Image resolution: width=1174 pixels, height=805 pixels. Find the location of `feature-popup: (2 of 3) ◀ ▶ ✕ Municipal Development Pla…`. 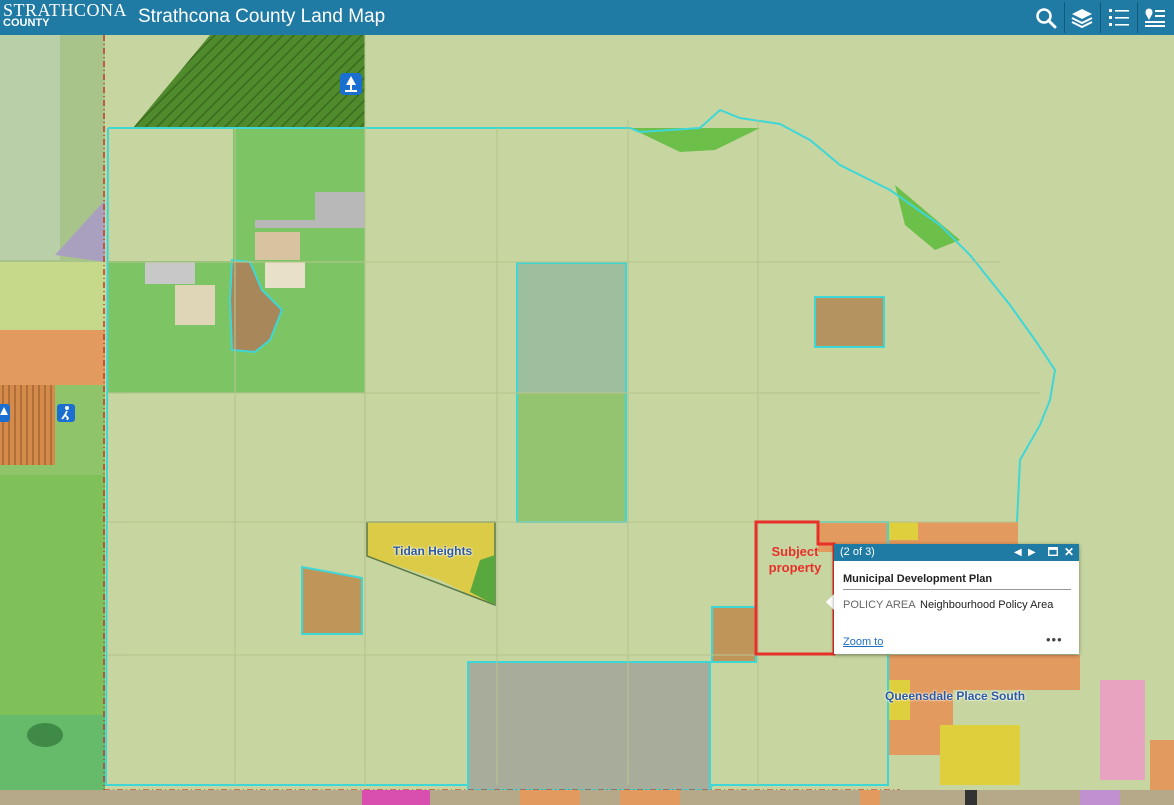

feature-popup: (2 of 3) ◀ ▶ ✕ Municipal Development Pla… is located at coordinates (956, 599).